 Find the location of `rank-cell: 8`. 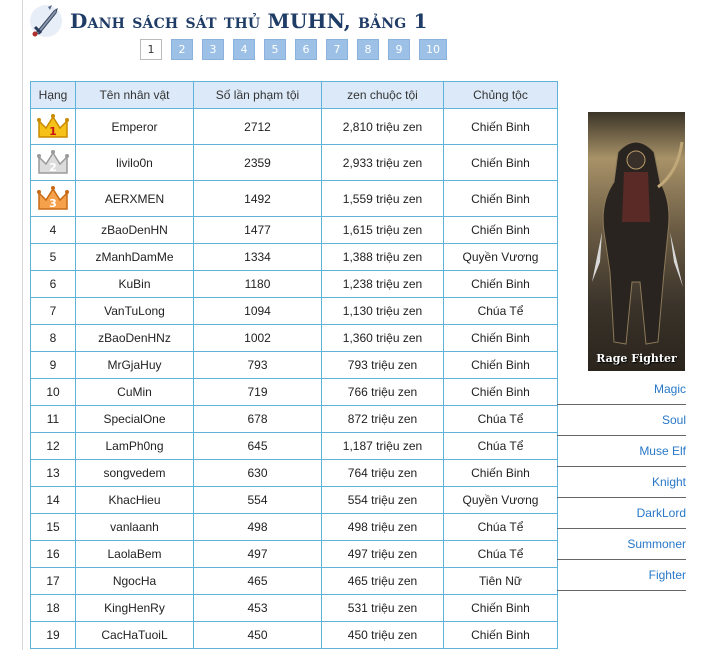

rank-cell: 8 is located at coordinates (53, 338).